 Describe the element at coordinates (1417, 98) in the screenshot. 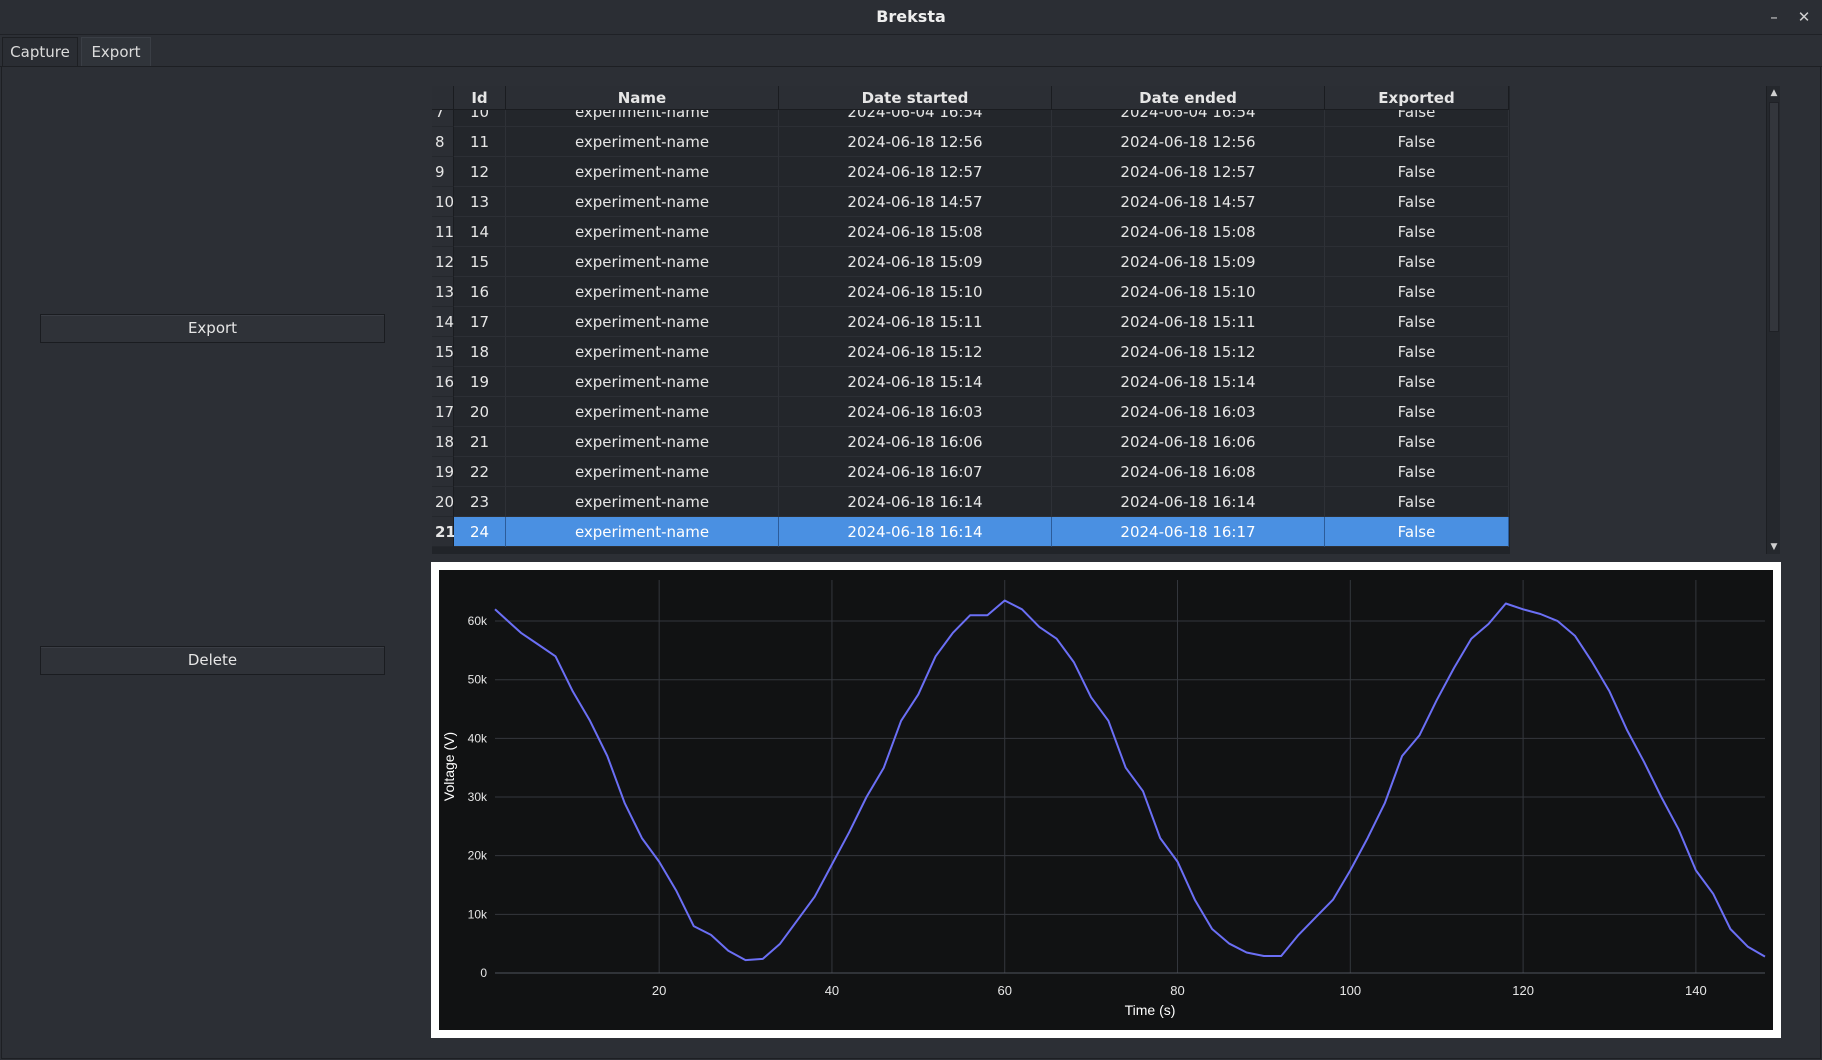

I see `column-header: Exported` at that location.